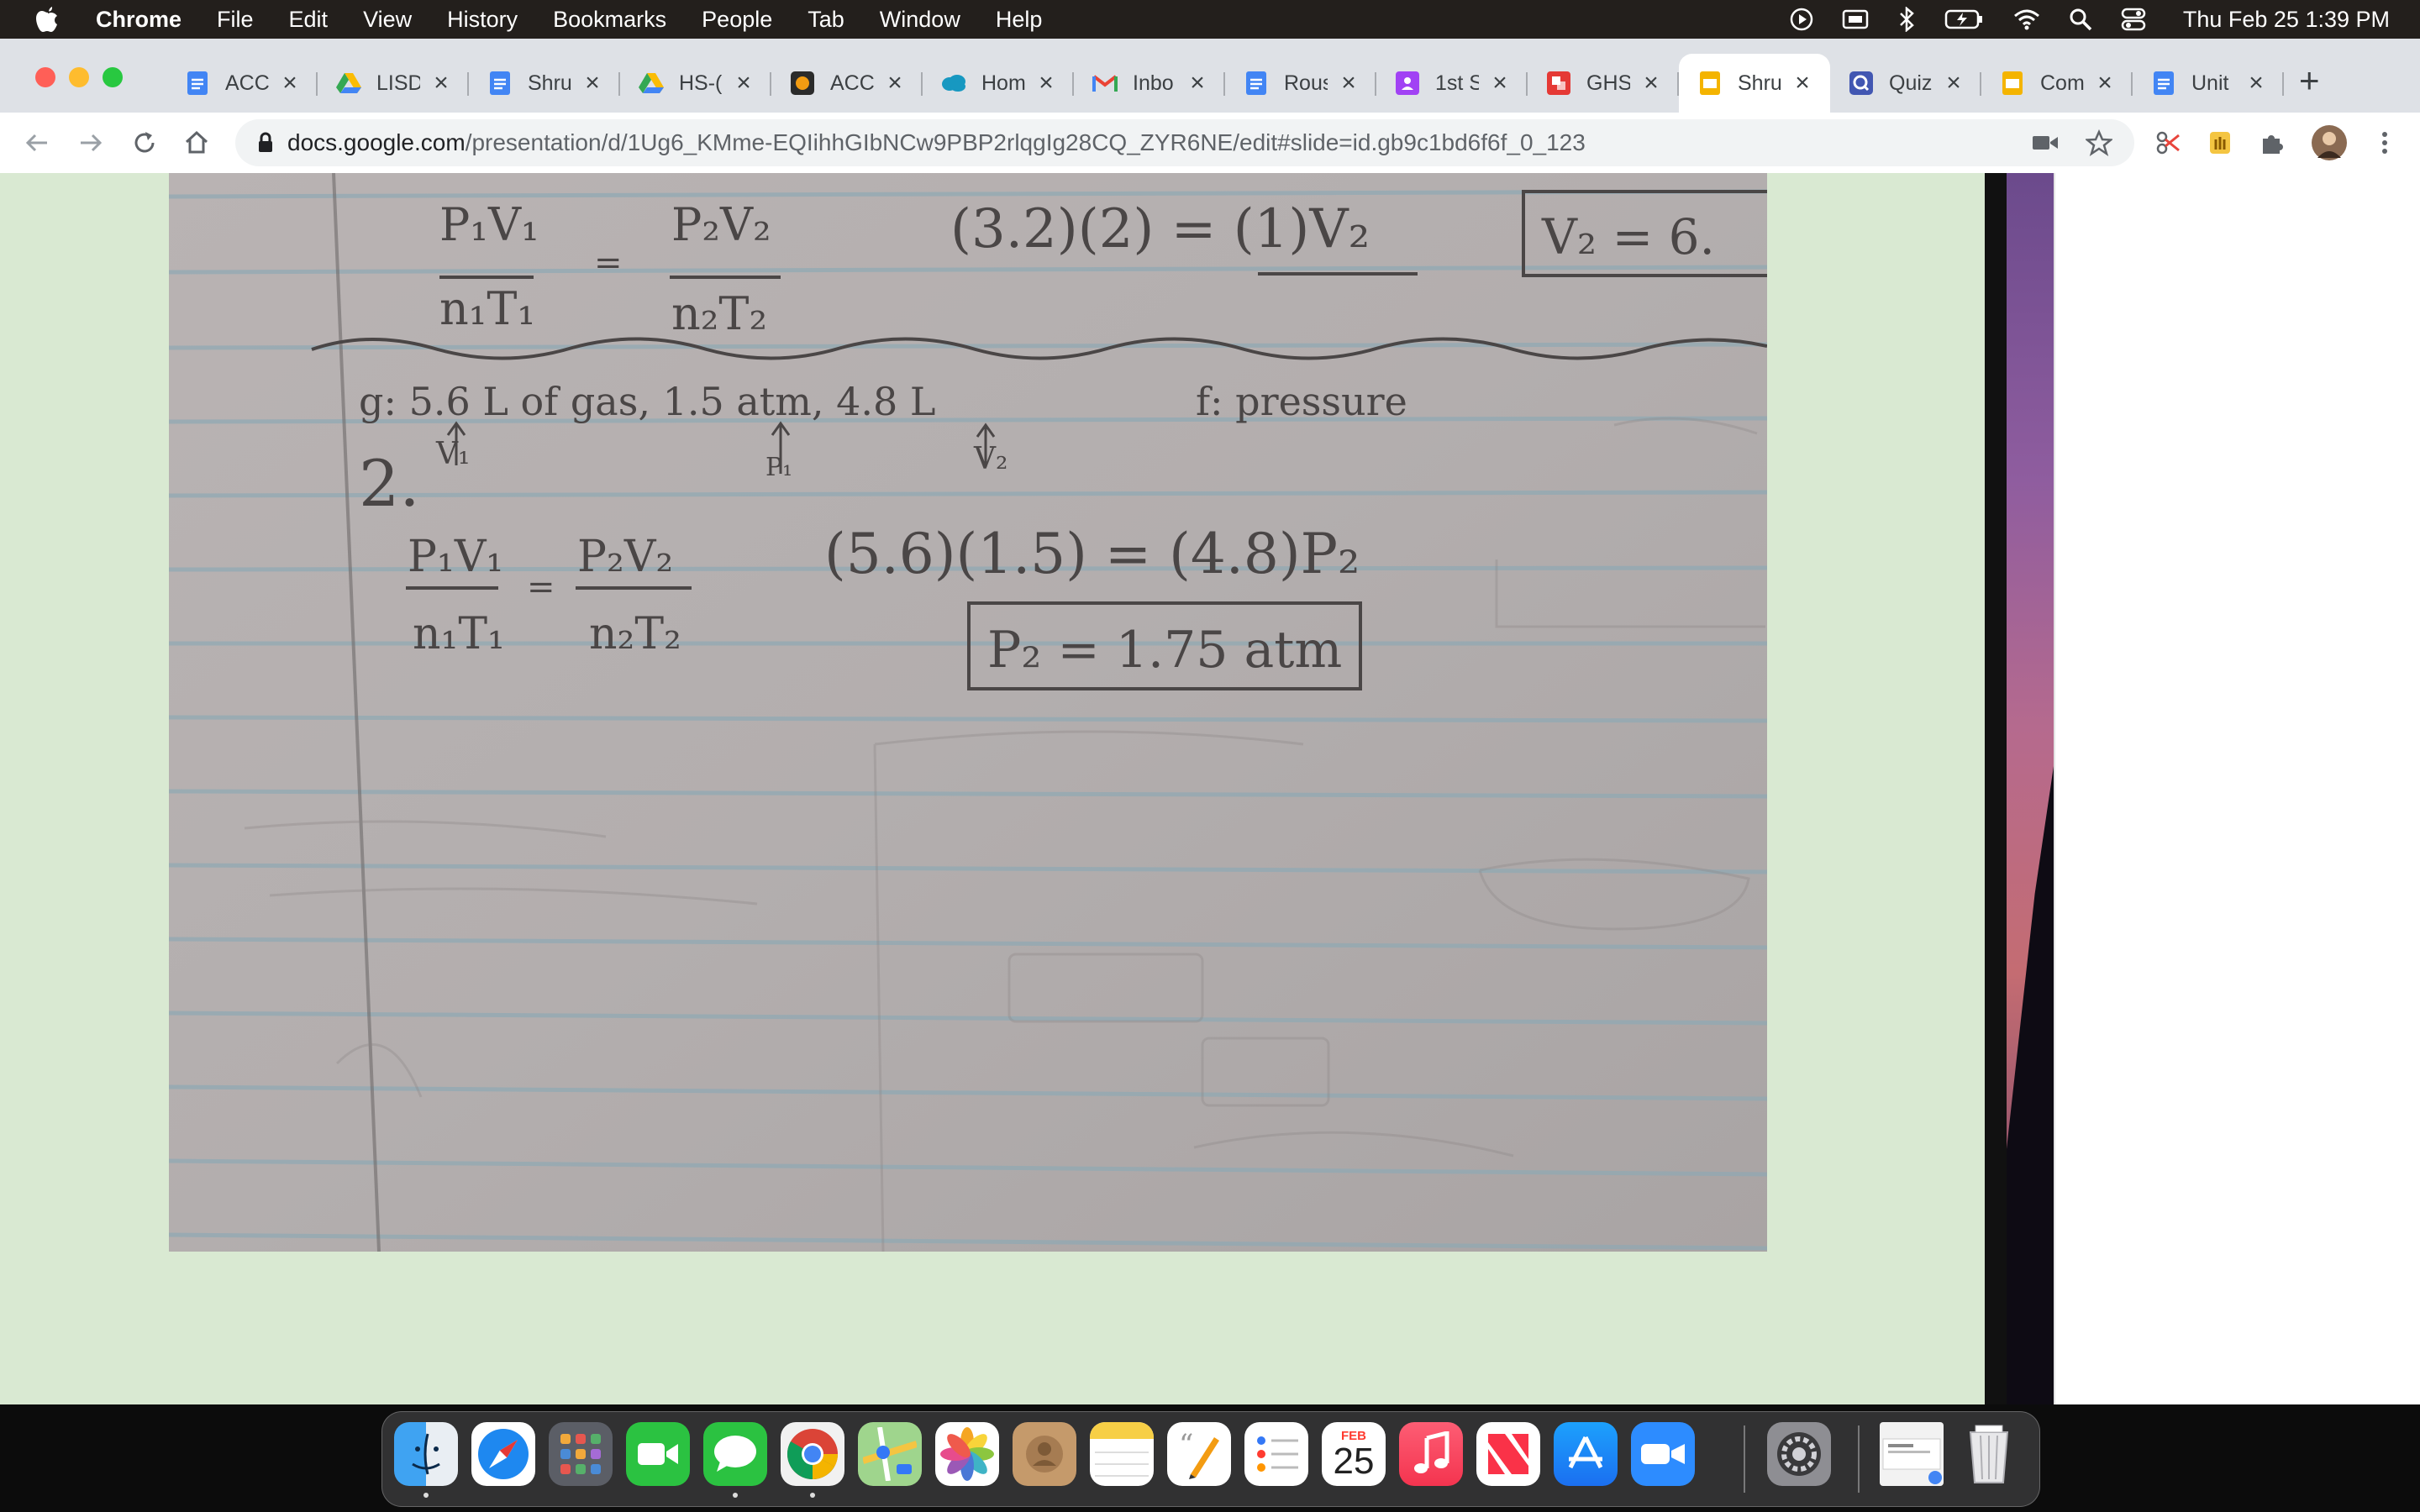 The image size is (2420, 1512). I want to click on zoom-icon, so click(1663, 1454).